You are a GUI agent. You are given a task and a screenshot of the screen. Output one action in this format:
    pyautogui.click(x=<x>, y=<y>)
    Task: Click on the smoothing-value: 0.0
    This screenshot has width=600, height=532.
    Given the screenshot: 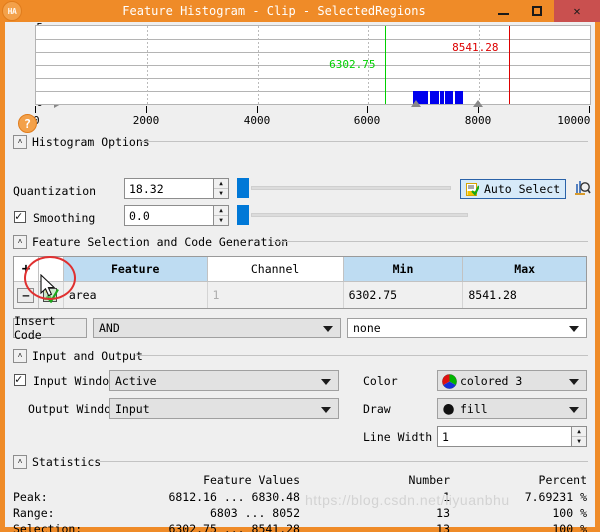 What is the action you would take?
    pyautogui.click(x=139, y=215)
    